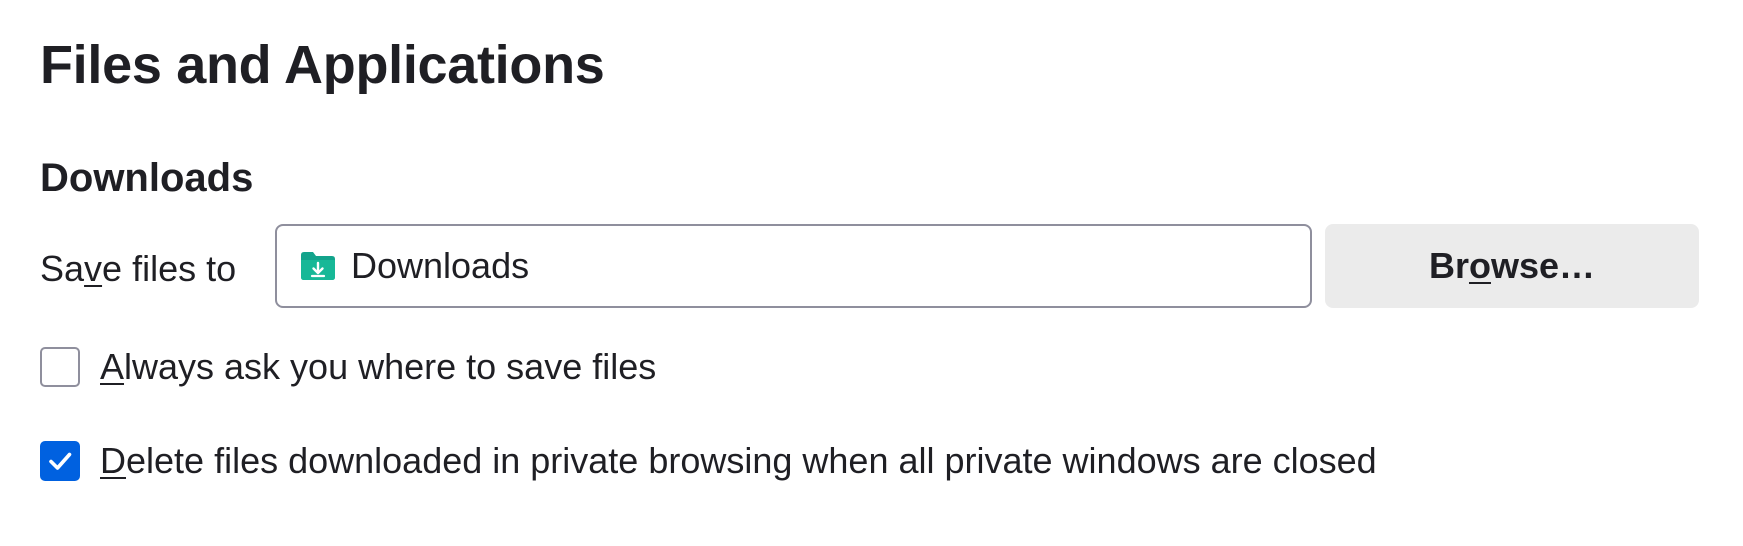 This screenshot has width=1743, height=546. I want to click on always-ask-label: Always ask you where to save files, so click(378, 367).